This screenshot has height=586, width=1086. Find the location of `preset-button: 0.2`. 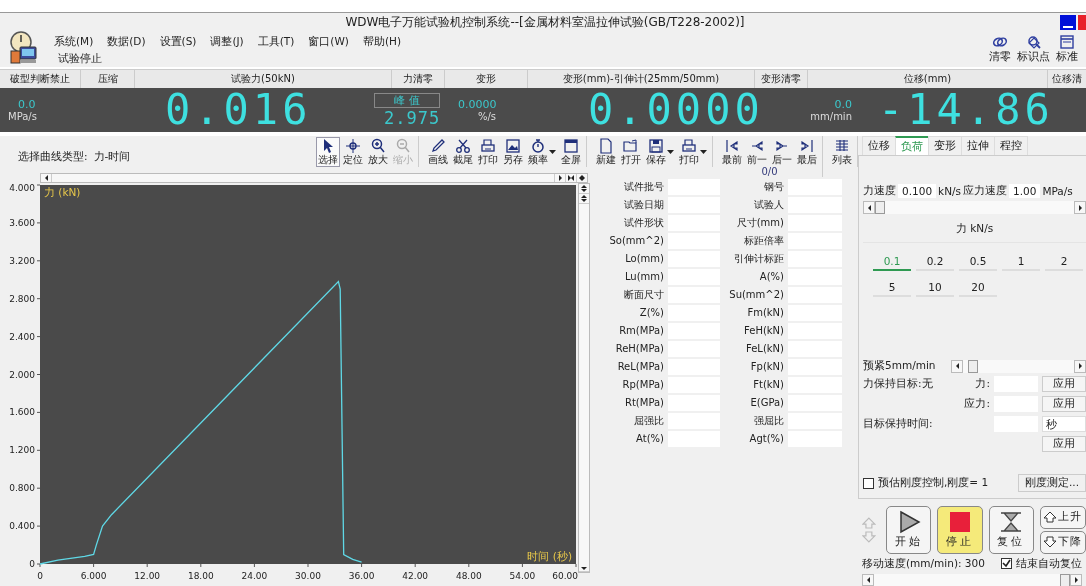

preset-button: 0.2 is located at coordinates (935, 262).